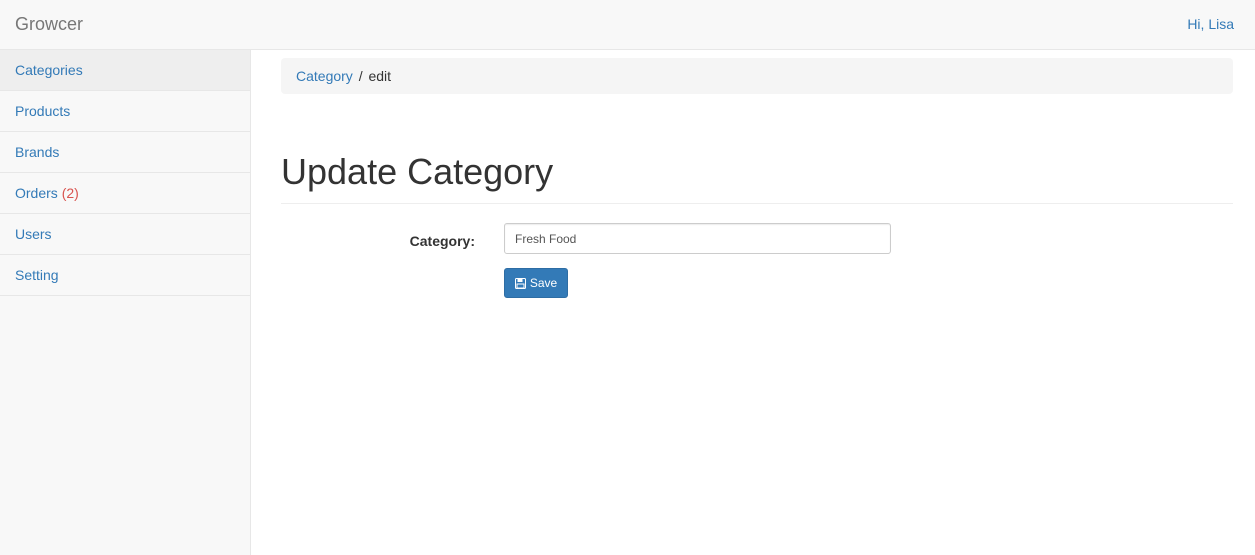  Describe the element at coordinates (36, 193) in the screenshot. I see `sidebar-item-label: Orders` at that location.